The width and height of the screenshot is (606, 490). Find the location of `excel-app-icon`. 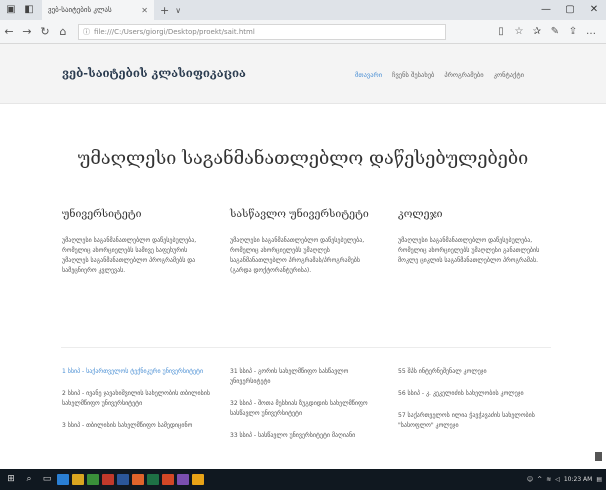

excel-app-icon is located at coordinates (153, 479).